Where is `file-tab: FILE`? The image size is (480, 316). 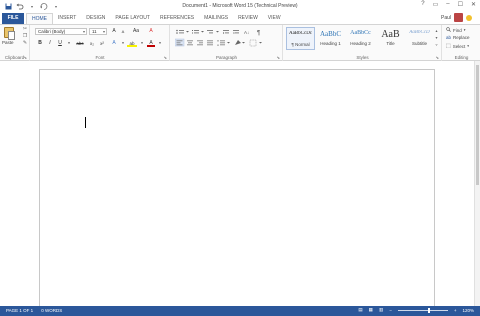 file-tab: FILE is located at coordinates (13, 18).